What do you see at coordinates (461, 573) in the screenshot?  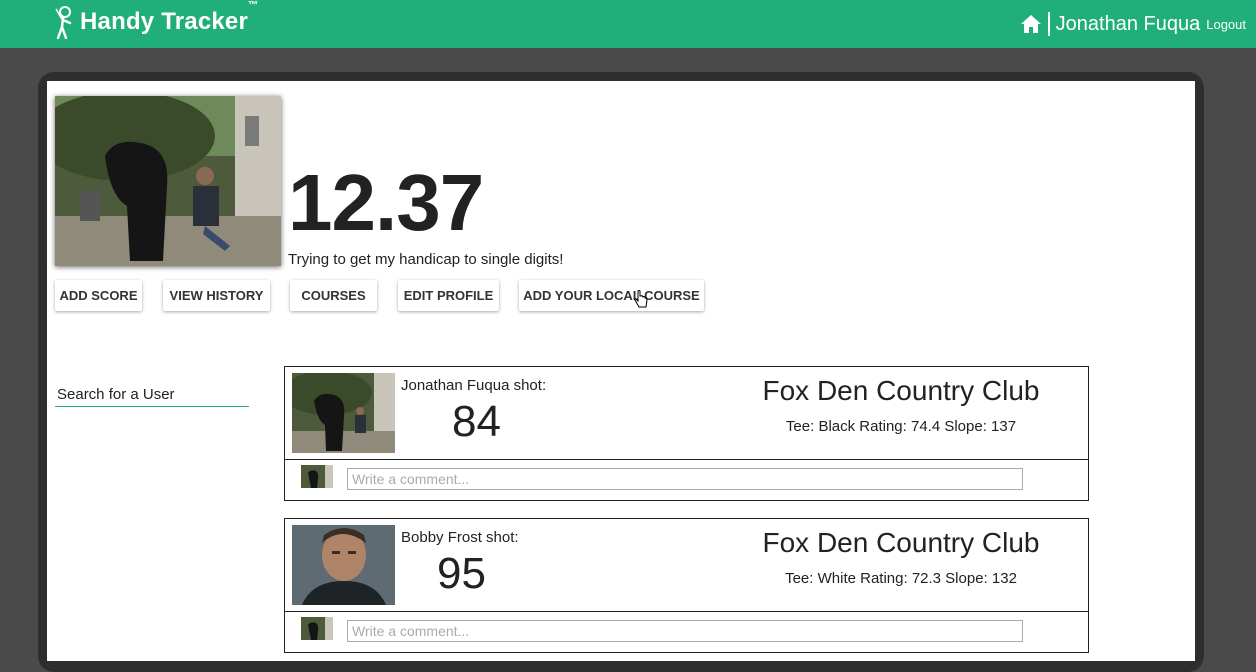 I see `post-score: 95` at bounding box center [461, 573].